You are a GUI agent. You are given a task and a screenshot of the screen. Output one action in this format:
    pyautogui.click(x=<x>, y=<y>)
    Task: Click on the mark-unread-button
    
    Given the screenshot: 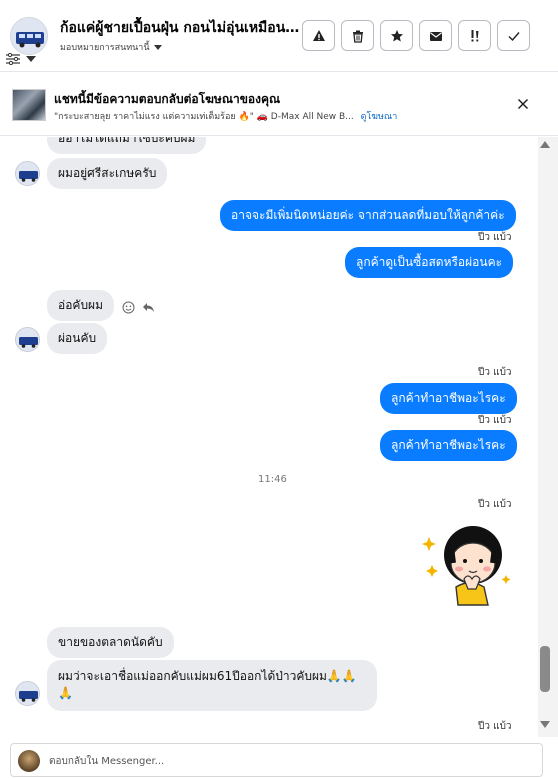 What is the action you would take?
    pyautogui.click(x=435, y=35)
    